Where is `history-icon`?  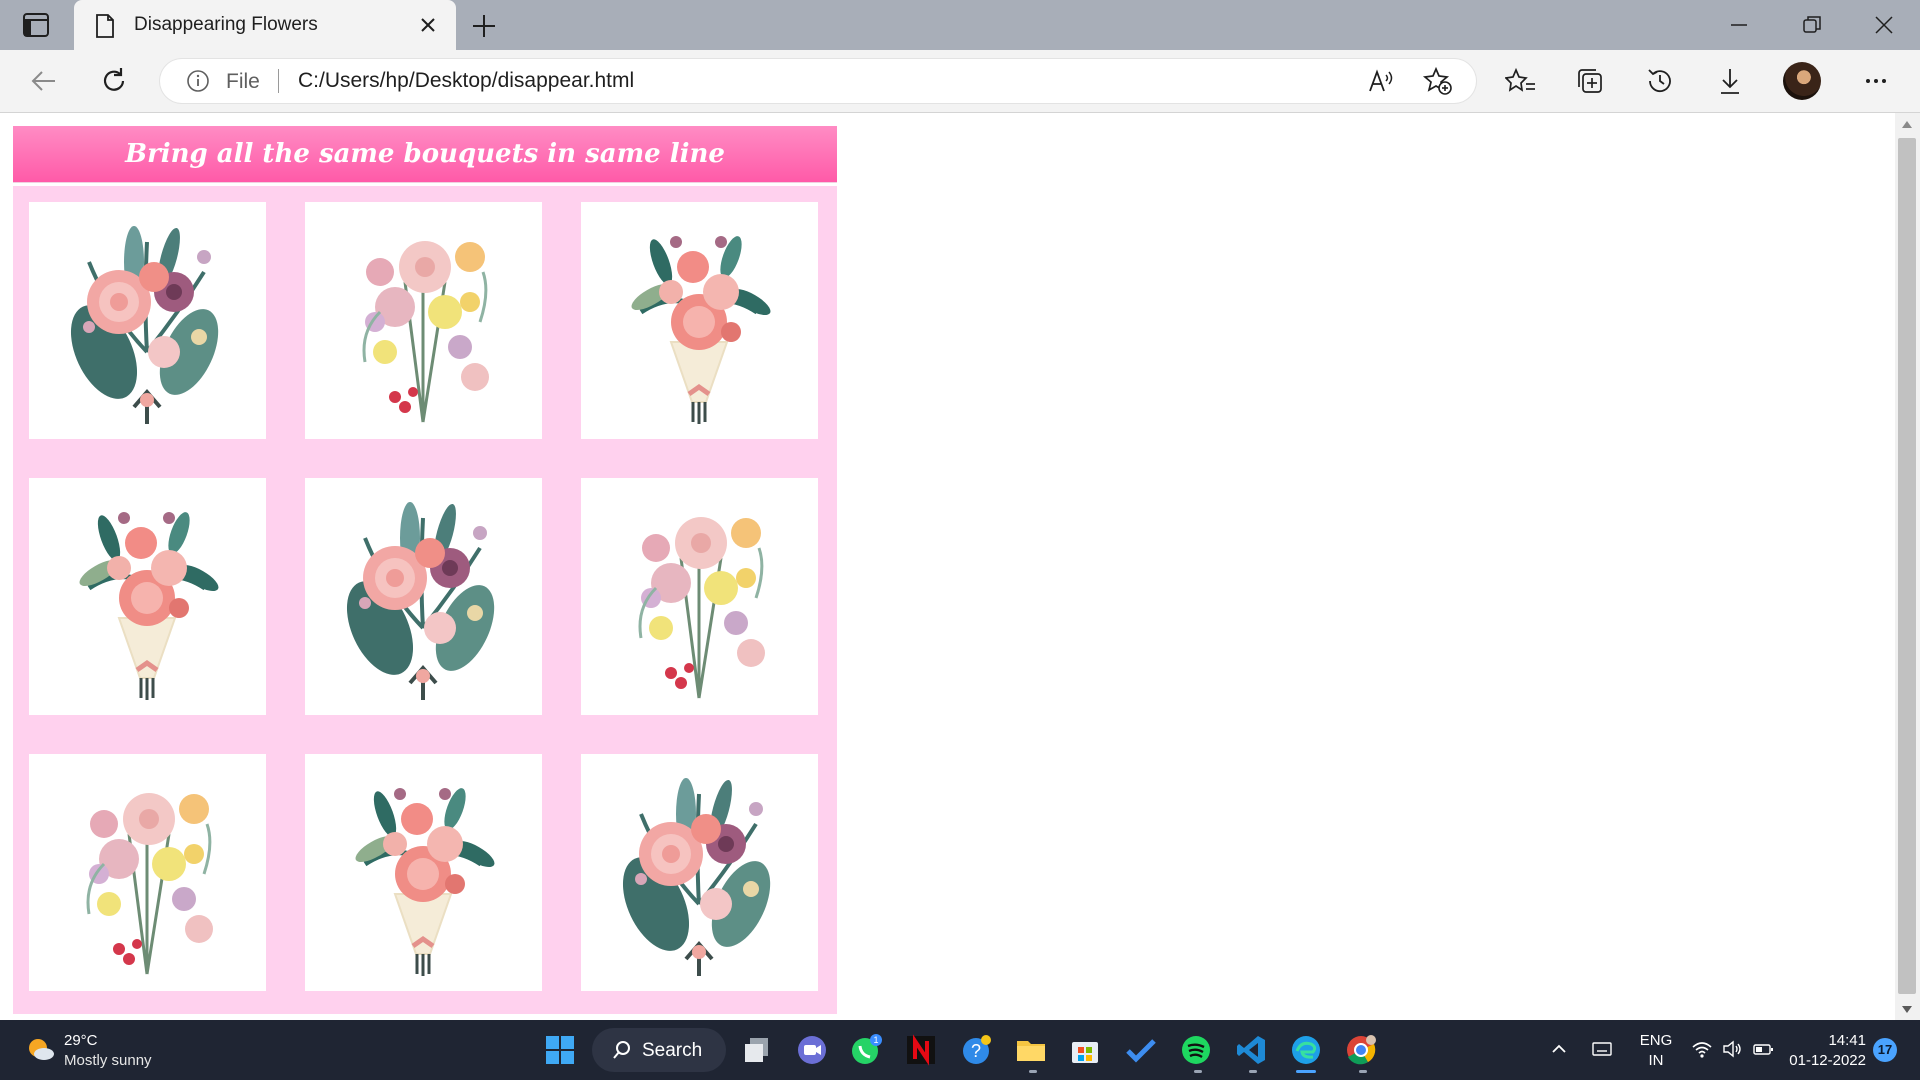 history-icon is located at coordinates (1660, 81).